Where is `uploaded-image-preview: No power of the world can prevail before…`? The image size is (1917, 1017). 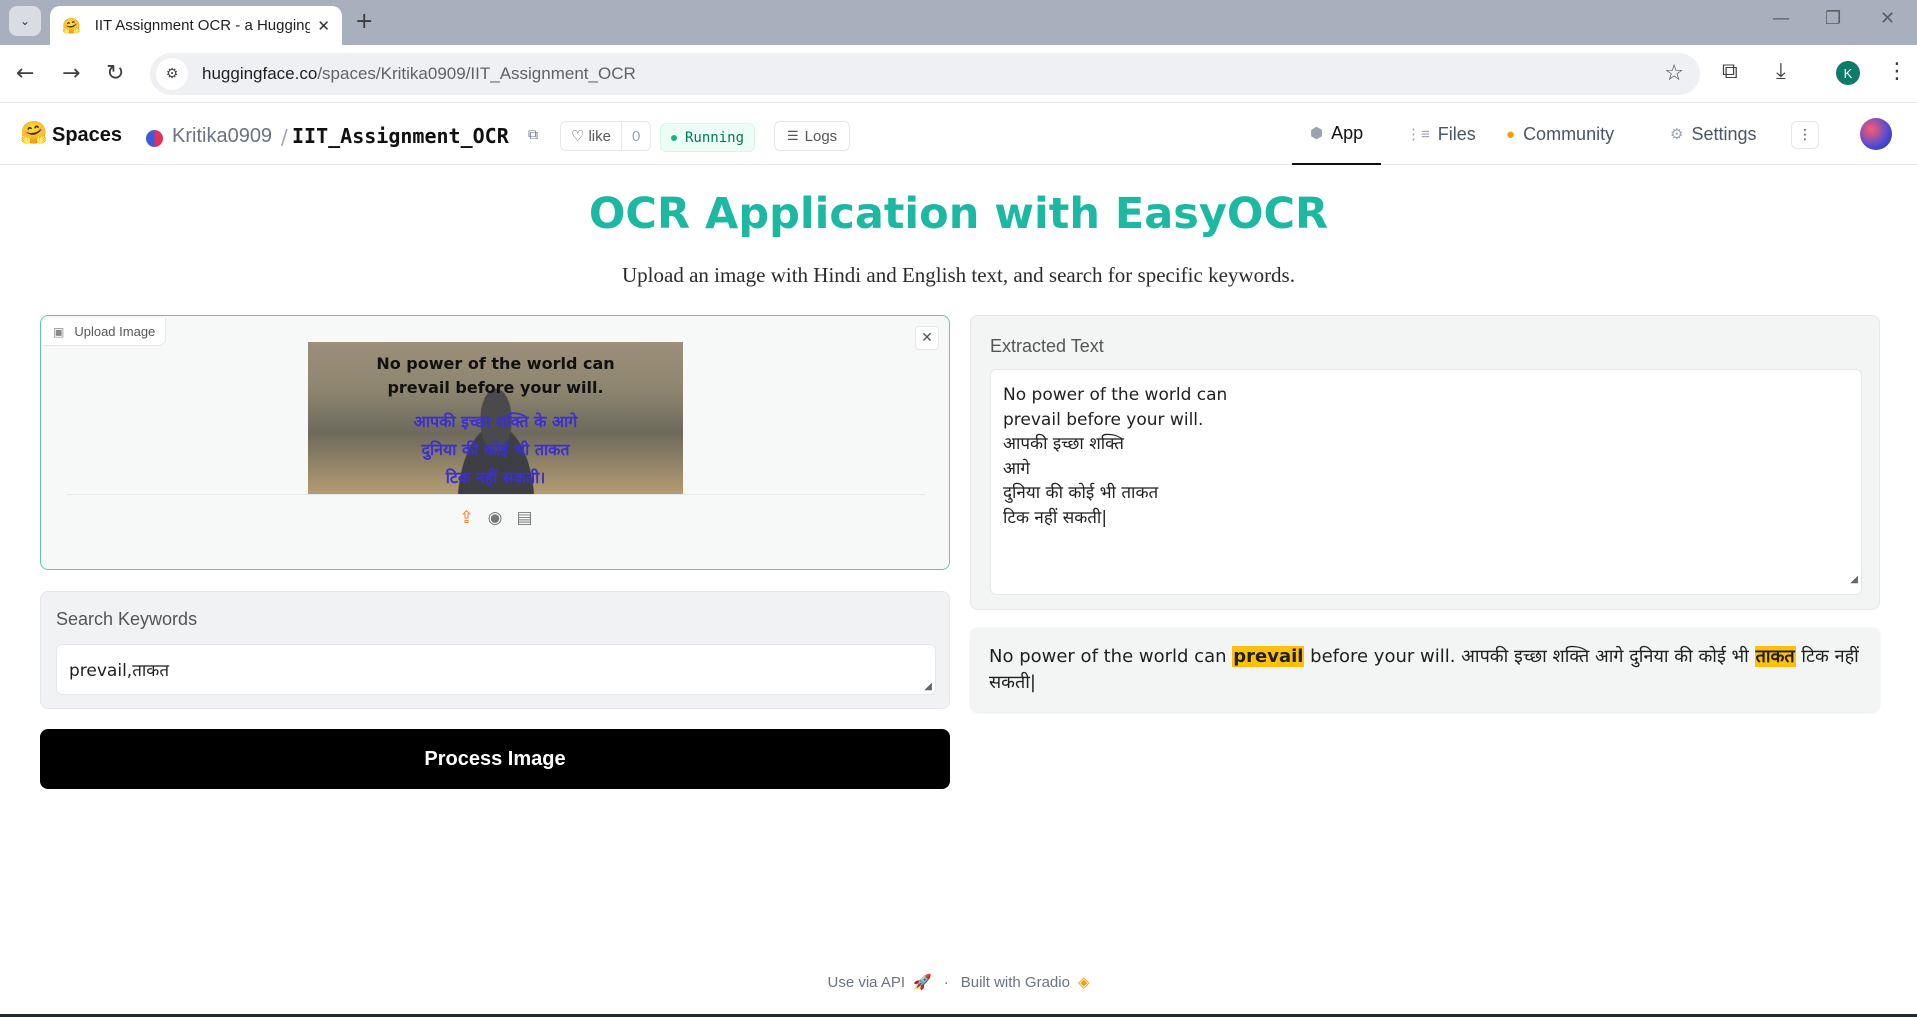
uploaded-image-preview: No power of the world can prevail before… is located at coordinates (495, 418).